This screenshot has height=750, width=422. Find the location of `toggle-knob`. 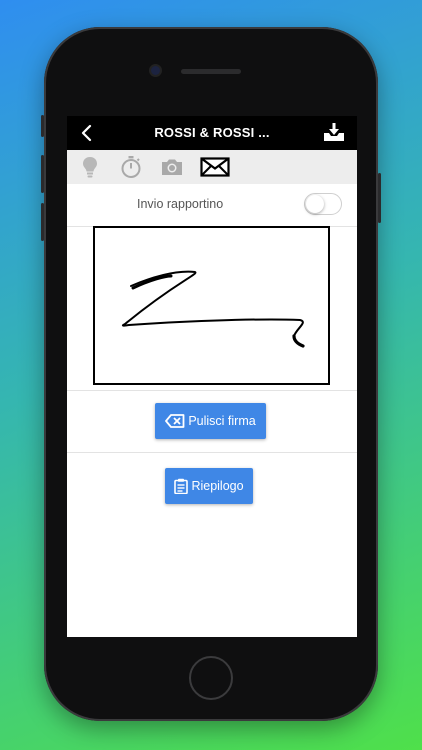

toggle-knob is located at coordinates (315, 204).